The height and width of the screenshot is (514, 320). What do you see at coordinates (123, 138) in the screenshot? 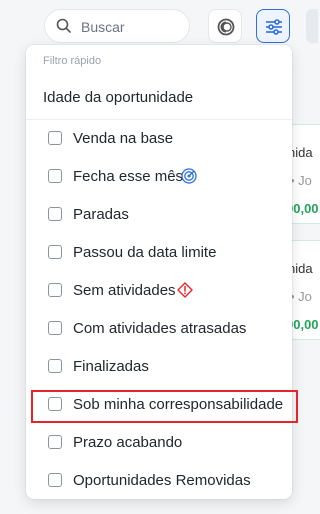
I see `filter-item-label: Venda na base` at bounding box center [123, 138].